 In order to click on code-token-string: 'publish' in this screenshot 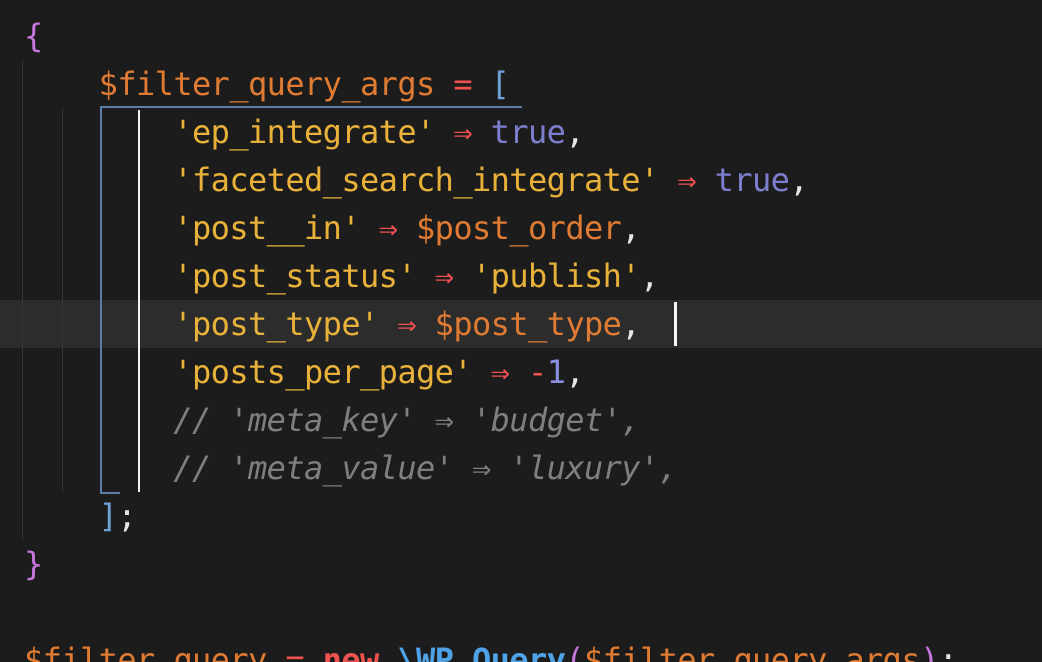, I will do `click(556, 276)`.